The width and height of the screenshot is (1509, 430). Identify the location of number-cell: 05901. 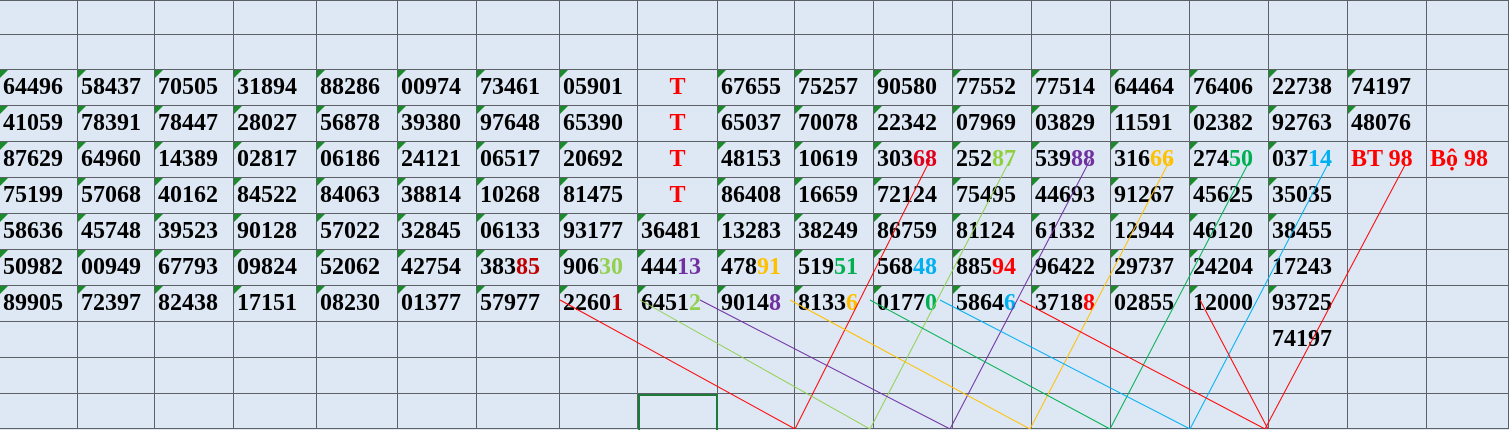
(599, 88).